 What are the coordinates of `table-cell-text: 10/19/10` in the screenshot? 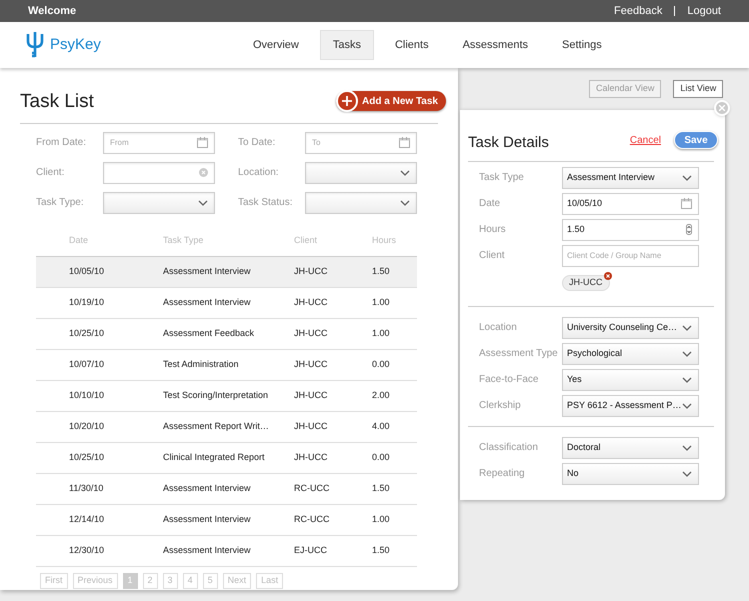 It's located at (87, 302).